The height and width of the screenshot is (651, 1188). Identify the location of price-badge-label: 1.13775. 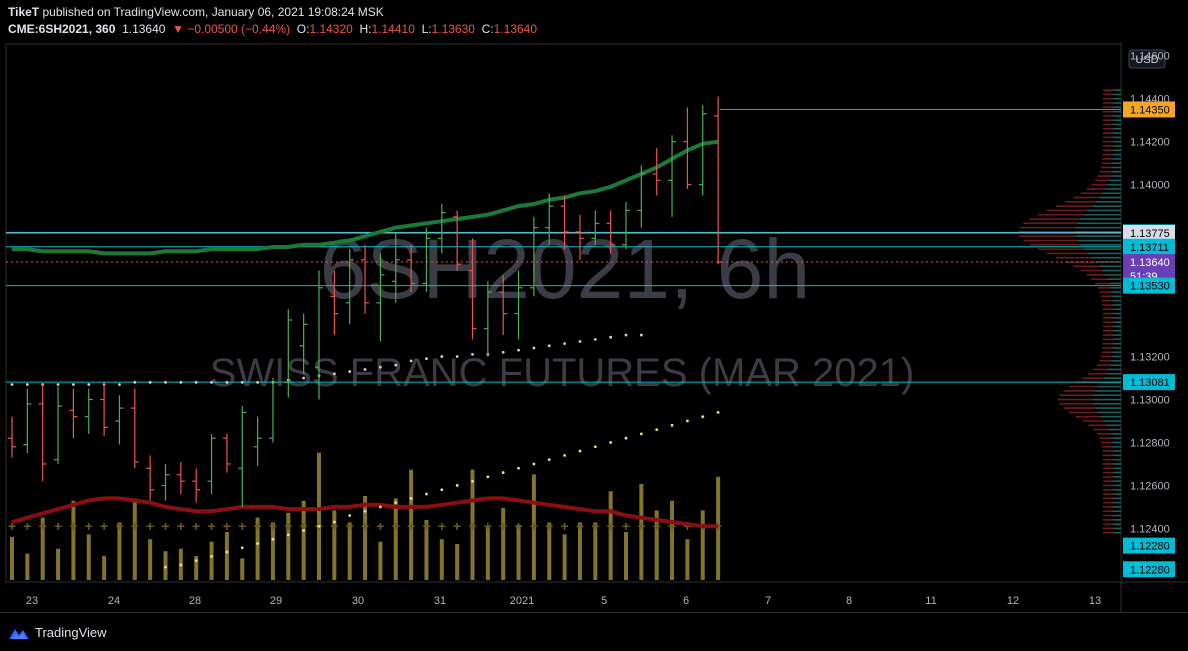
(1150, 234).